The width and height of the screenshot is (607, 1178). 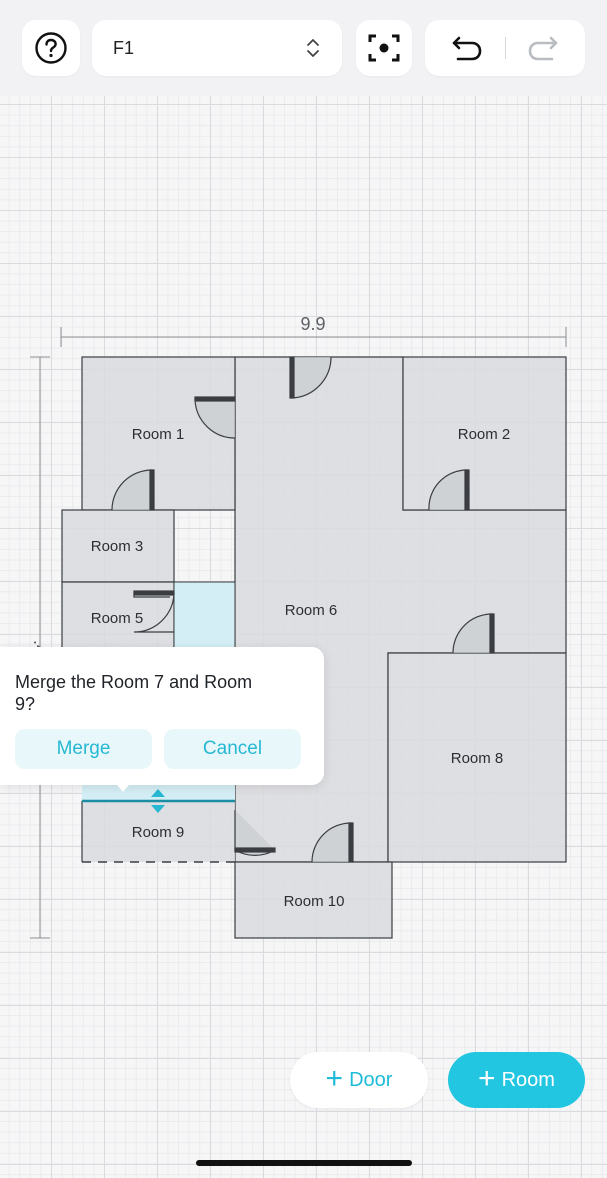 What do you see at coordinates (477, 758) in the screenshot?
I see `room-8-label: Room 8` at bounding box center [477, 758].